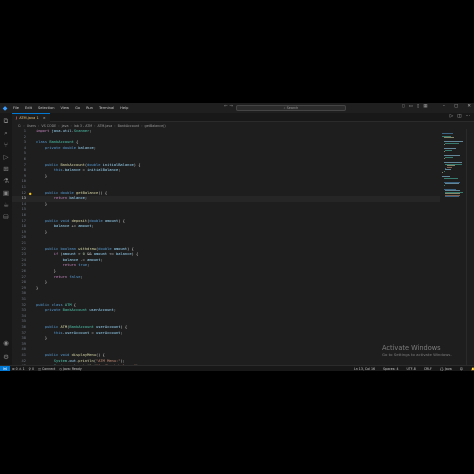 The image size is (474, 474). Describe the element at coordinates (471, 369) in the screenshot. I see `notifications-icon: 🔔` at that location.